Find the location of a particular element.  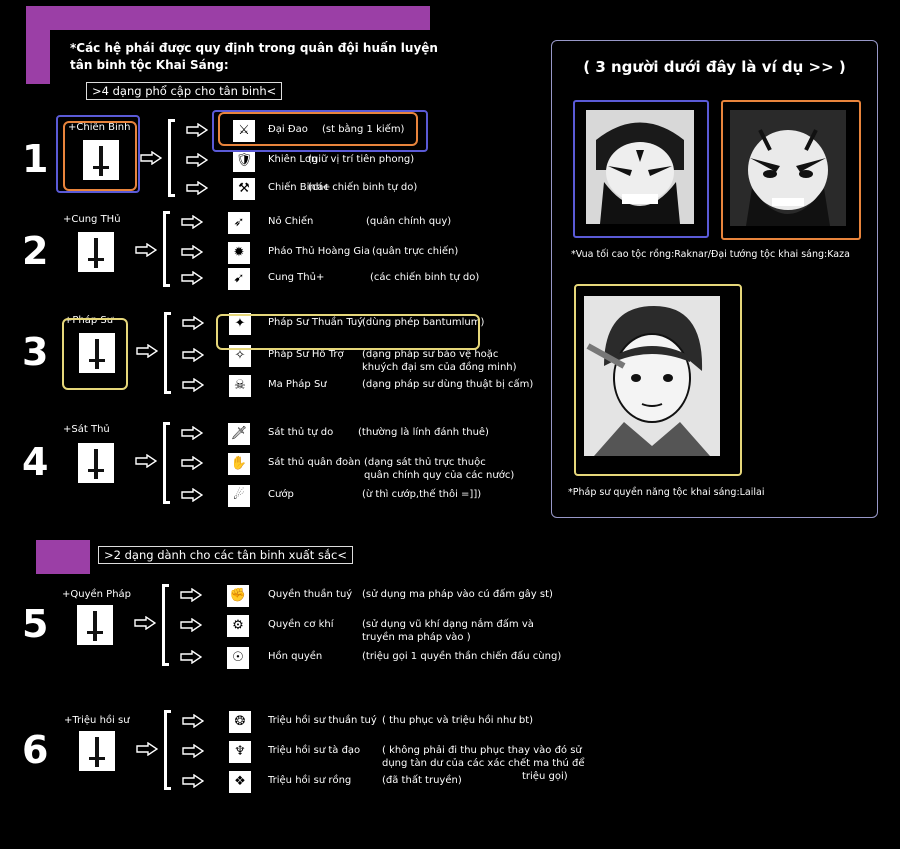

subclass-name: Quyền thuần tuý is located at coordinates (310, 594).